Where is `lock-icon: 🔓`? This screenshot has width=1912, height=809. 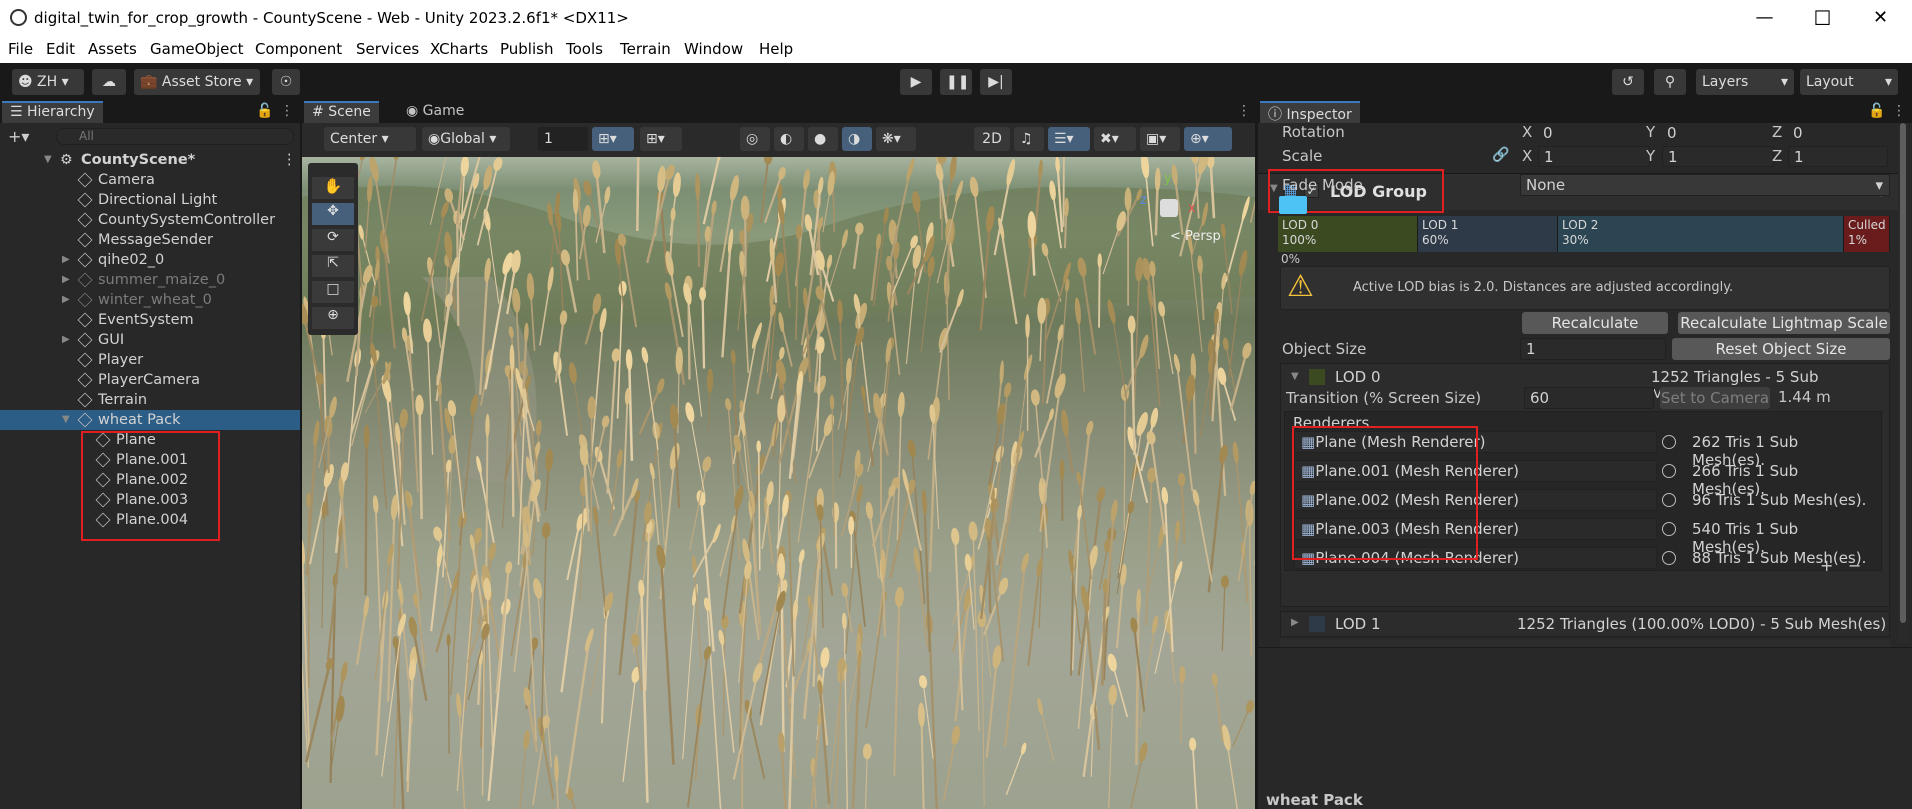
lock-icon: 🔓 is located at coordinates (264, 111).